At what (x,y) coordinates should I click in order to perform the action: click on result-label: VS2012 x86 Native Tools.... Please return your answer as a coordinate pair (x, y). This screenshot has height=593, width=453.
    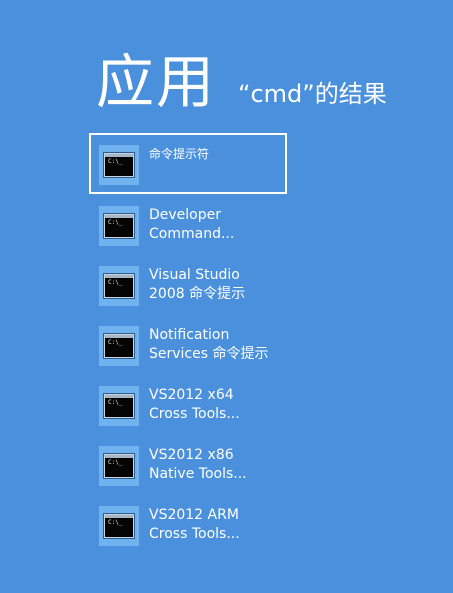
    Looking at the image, I should click on (198, 465).